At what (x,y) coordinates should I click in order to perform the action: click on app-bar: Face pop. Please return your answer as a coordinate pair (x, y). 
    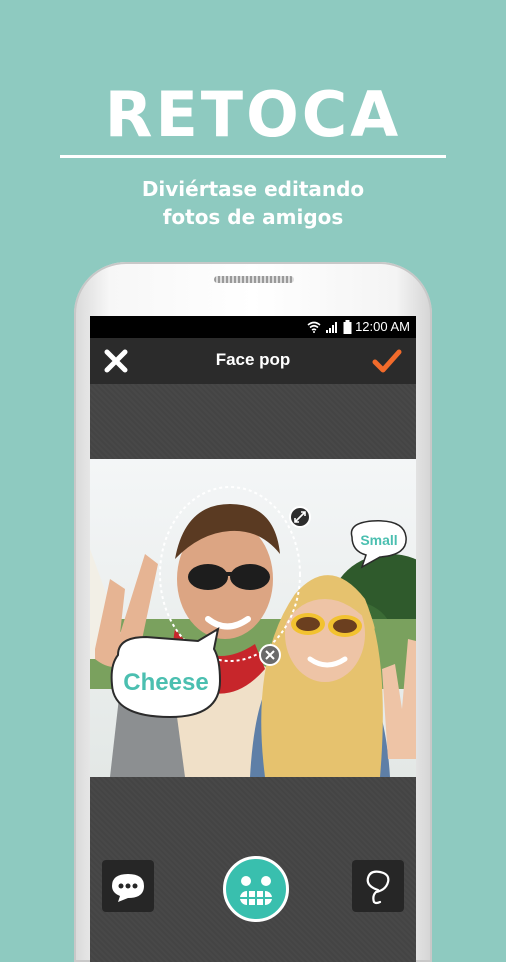
    Looking at the image, I should click on (253, 361).